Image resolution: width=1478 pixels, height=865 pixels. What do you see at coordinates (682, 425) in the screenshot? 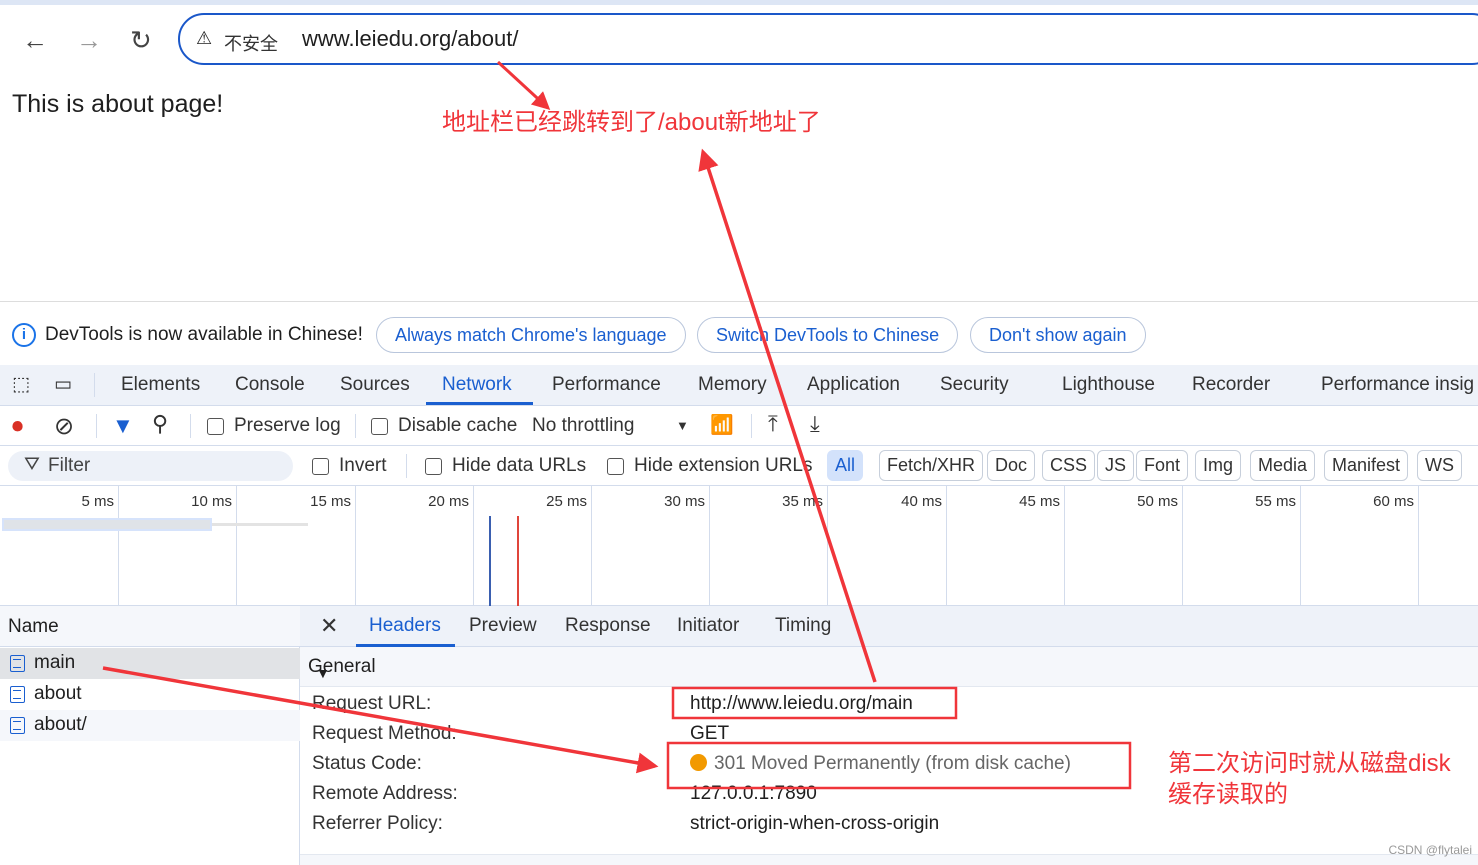
I see `dropdown-arrow-icon: ▼` at bounding box center [682, 425].